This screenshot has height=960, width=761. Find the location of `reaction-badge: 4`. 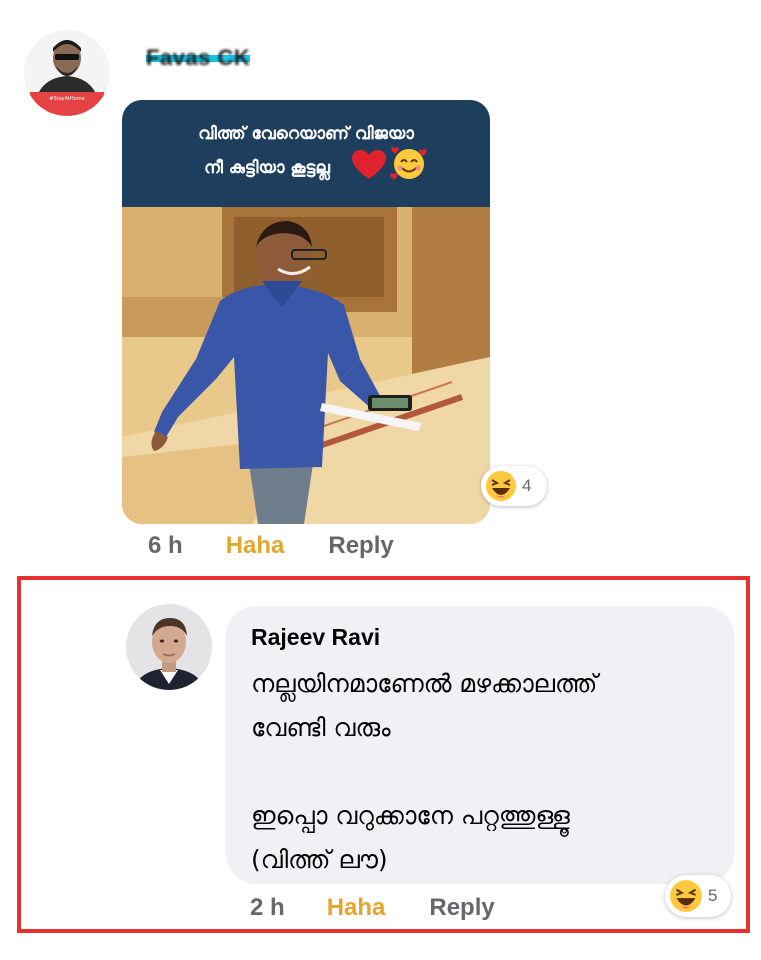

reaction-badge: 4 is located at coordinates (514, 486).